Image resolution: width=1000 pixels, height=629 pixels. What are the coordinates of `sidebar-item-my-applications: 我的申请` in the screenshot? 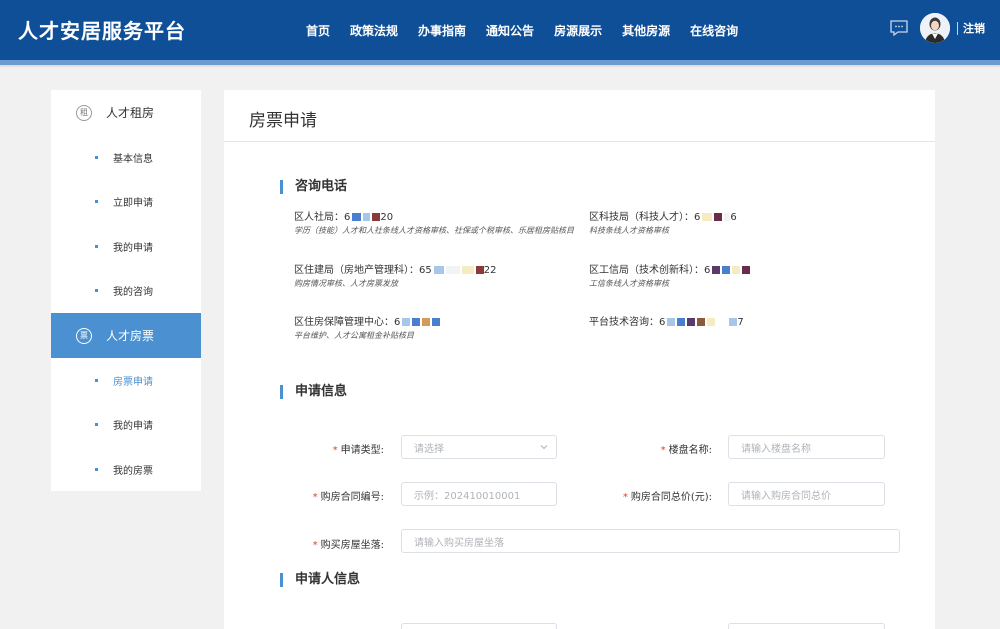 It's located at (126, 246).